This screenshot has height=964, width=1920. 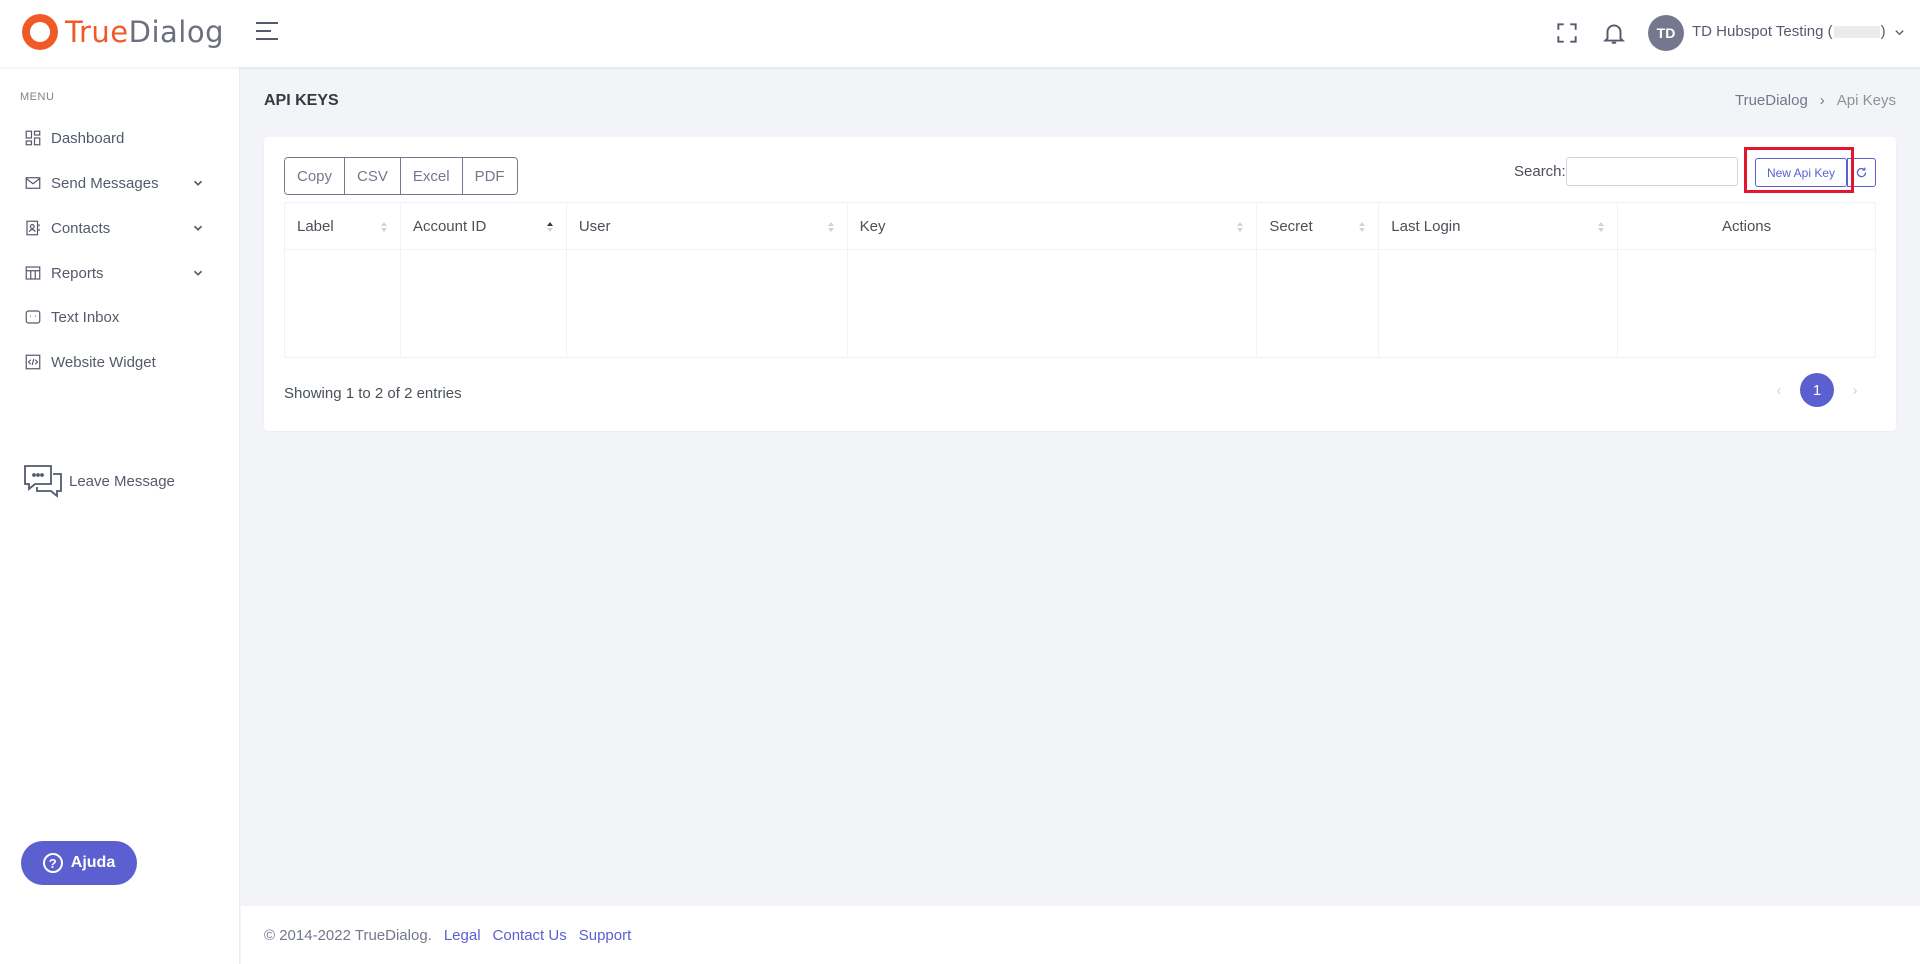 I want to click on search-label: Search:, so click(x=1540, y=171).